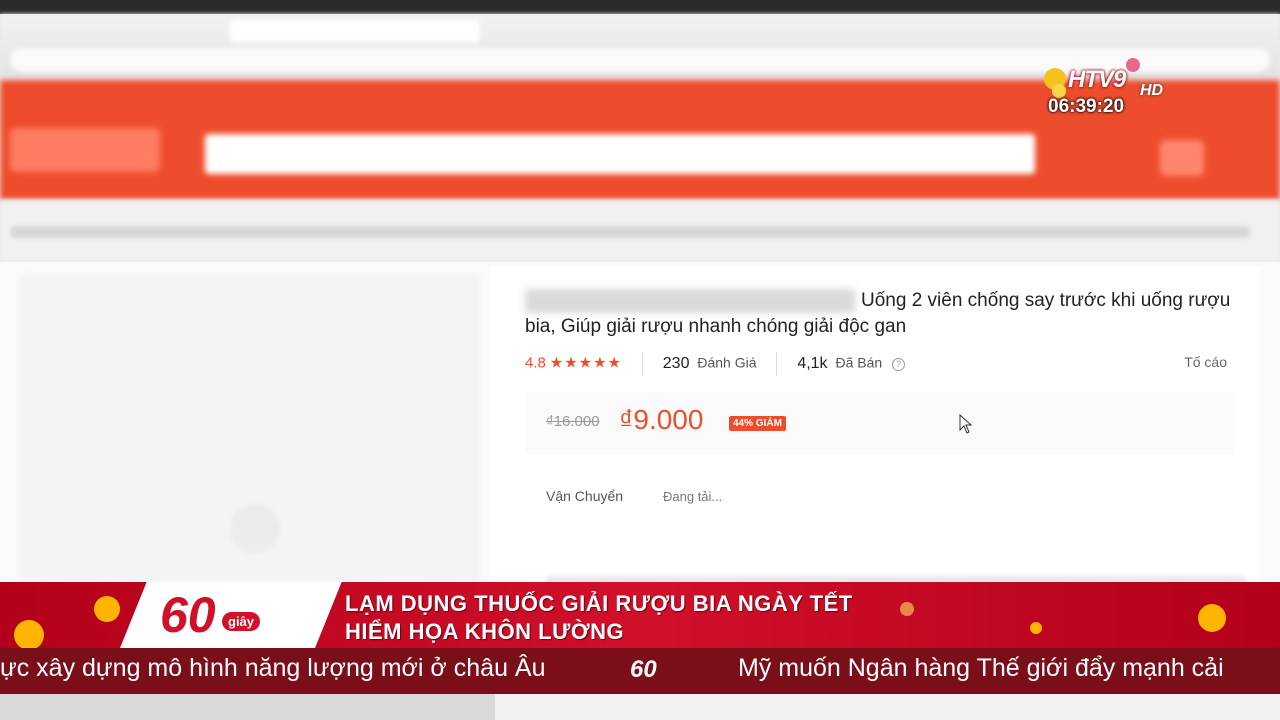 The height and width of the screenshot is (720, 1280). Describe the element at coordinates (1205, 362) in the screenshot. I see `report-link: Tố cáo` at that location.